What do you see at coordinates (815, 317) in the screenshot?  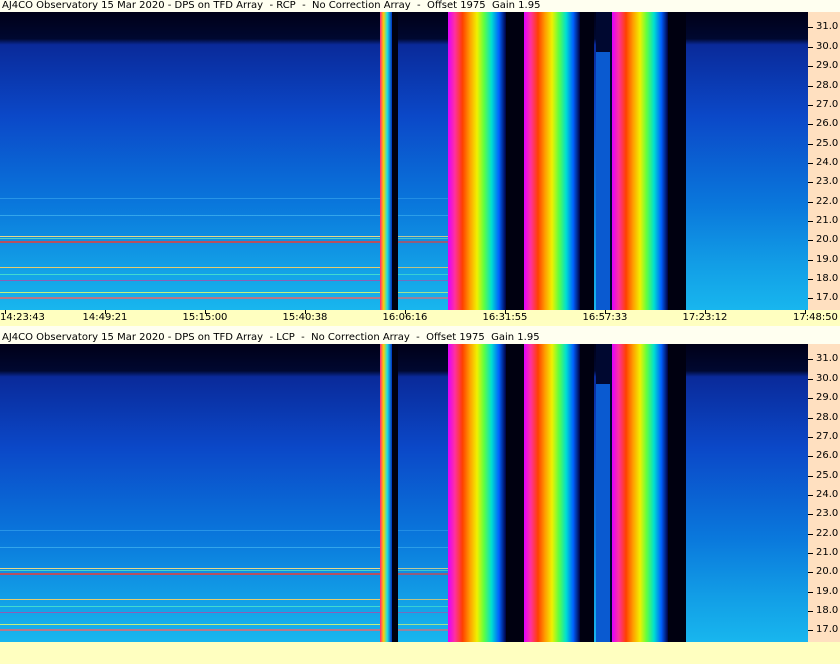 I see `x-tick-label: 17:48:50` at bounding box center [815, 317].